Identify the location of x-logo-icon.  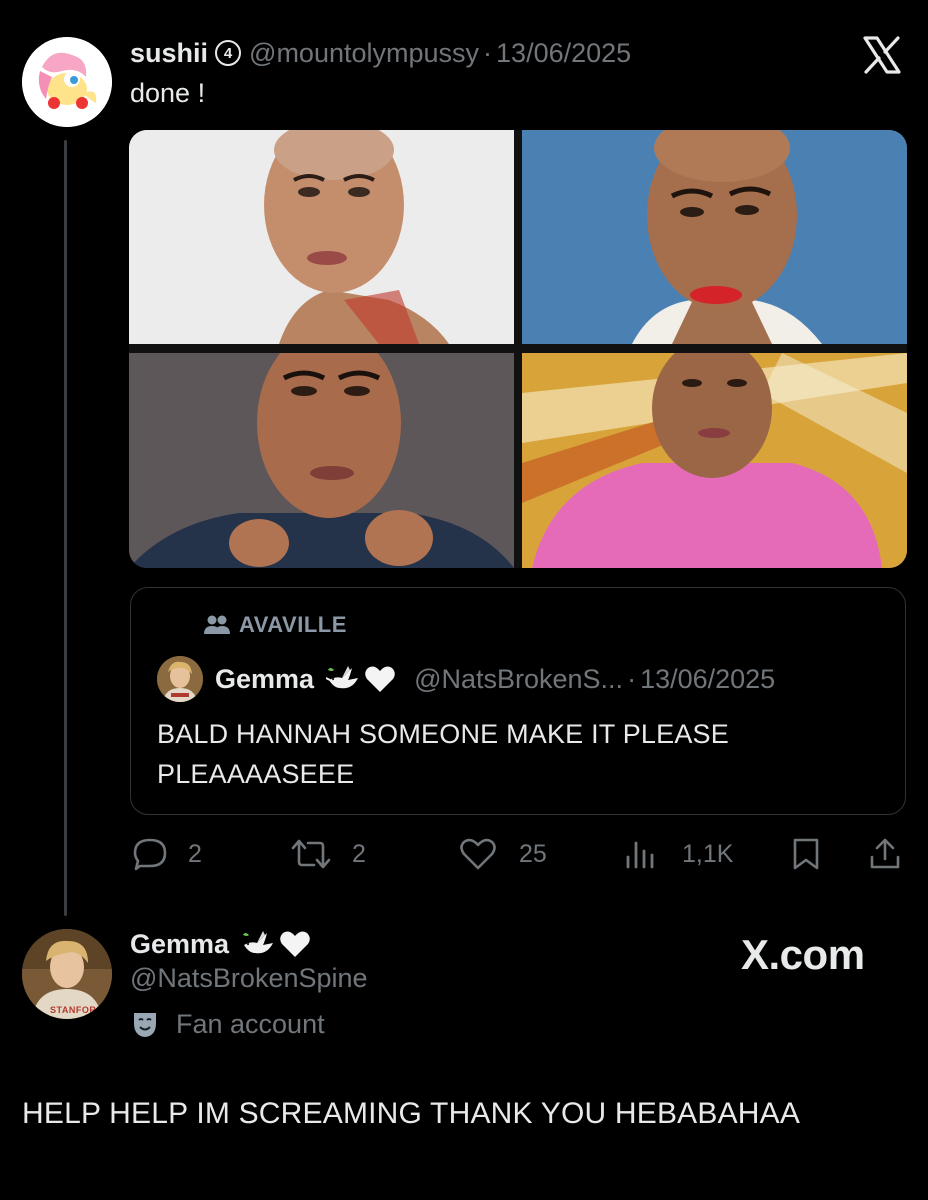
(882, 55).